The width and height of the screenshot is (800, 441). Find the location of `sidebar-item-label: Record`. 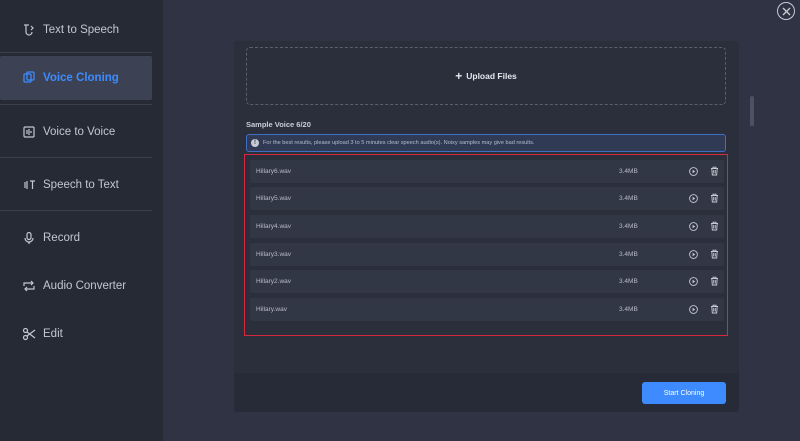

sidebar-item-label: Record is located at coordinates (62, 238).